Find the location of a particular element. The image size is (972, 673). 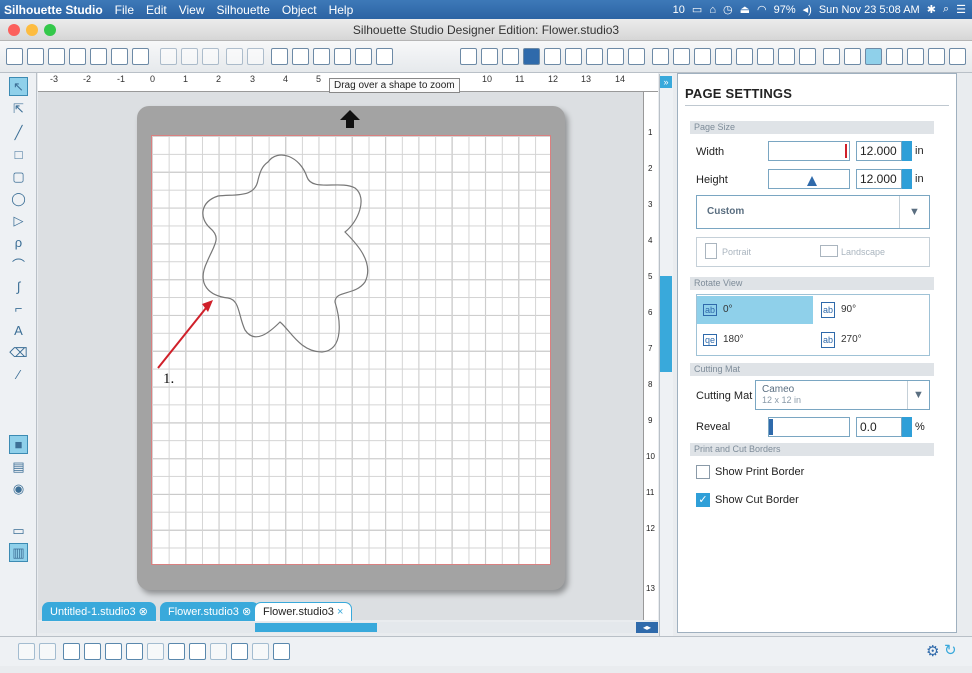

print-icon is located at coordinates (119, 56).